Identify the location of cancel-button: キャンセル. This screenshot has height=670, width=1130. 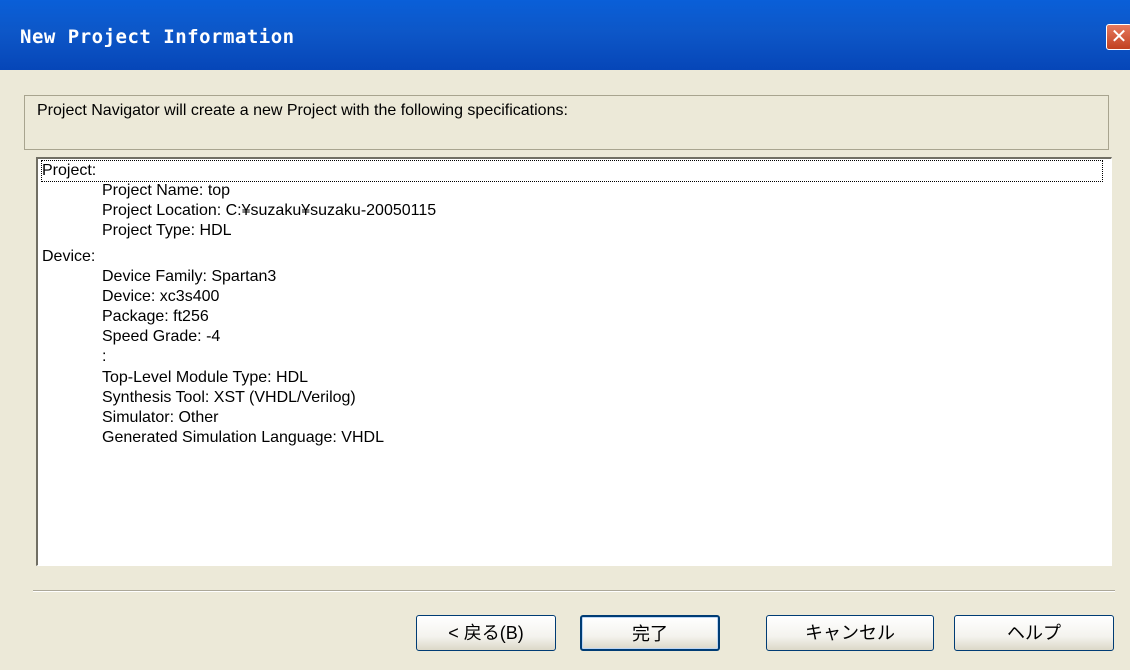
(850, 633).